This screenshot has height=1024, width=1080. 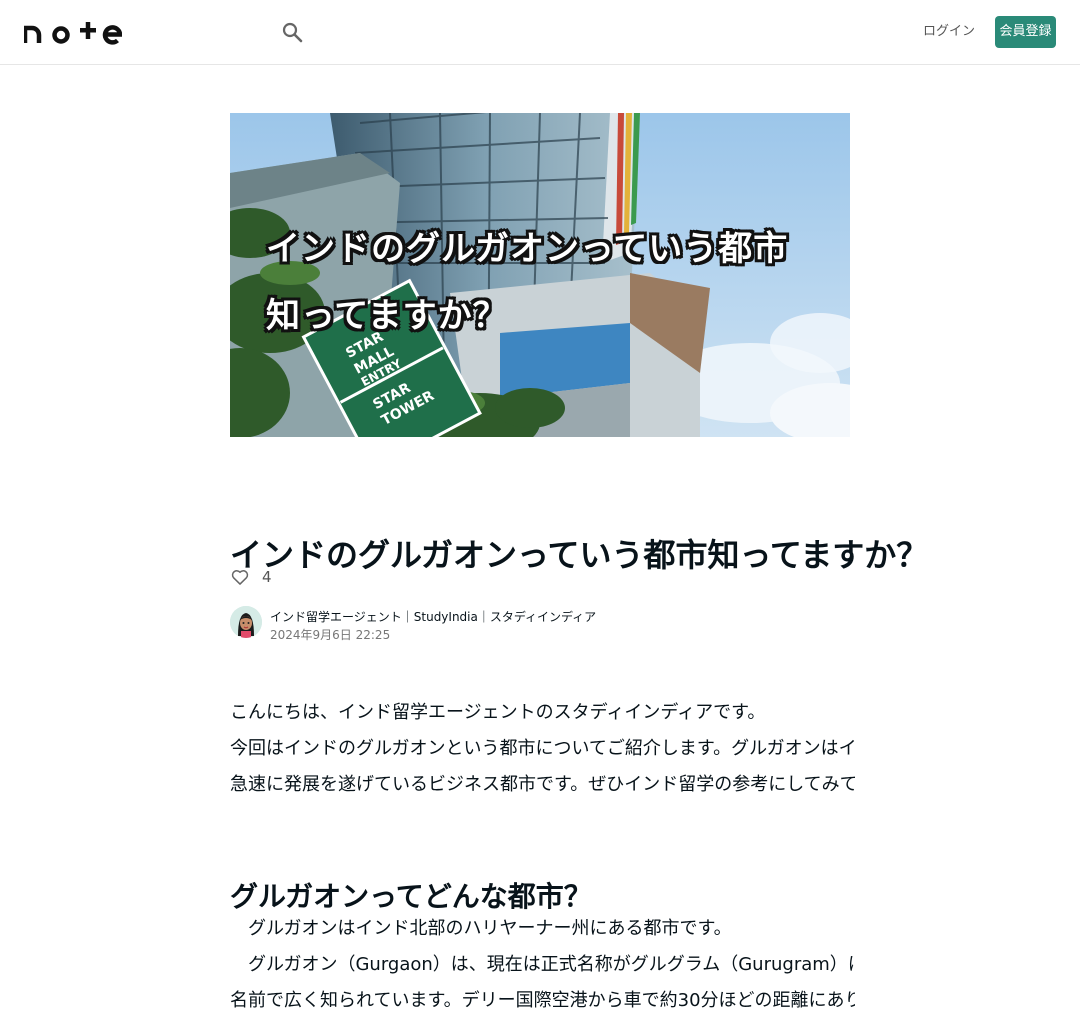 What do you see at coordinates (579, 555) in the screenshot?
I see `article-title: インドのグルガオンっていう都市知ってますか？` at bounding box center [579, 555].